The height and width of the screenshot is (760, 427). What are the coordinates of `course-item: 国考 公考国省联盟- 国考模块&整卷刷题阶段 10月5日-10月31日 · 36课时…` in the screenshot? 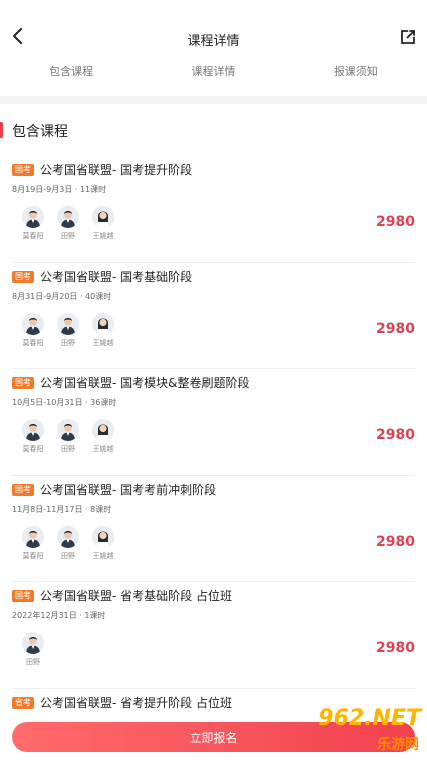 It's located at (213, 422).